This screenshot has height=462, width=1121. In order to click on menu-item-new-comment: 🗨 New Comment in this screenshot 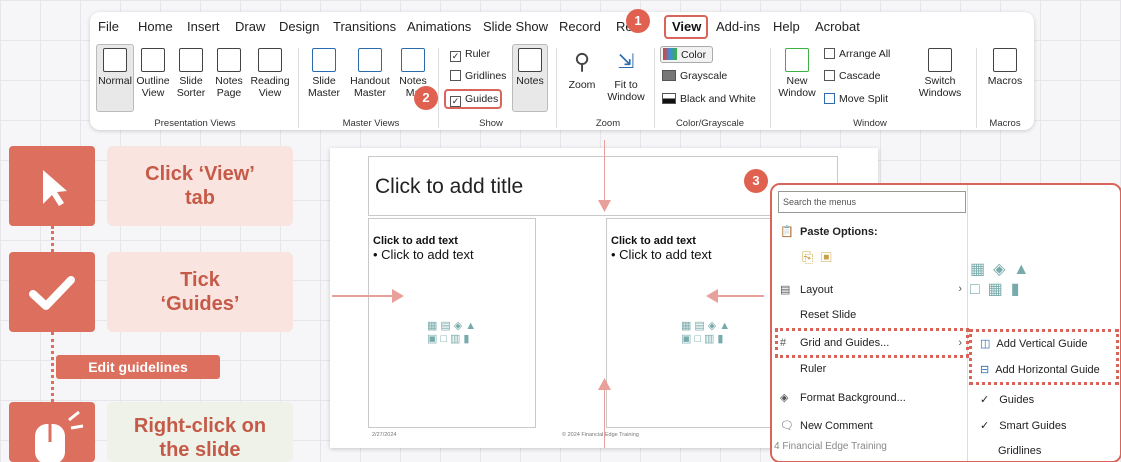, I will do `click(826, 425)`.